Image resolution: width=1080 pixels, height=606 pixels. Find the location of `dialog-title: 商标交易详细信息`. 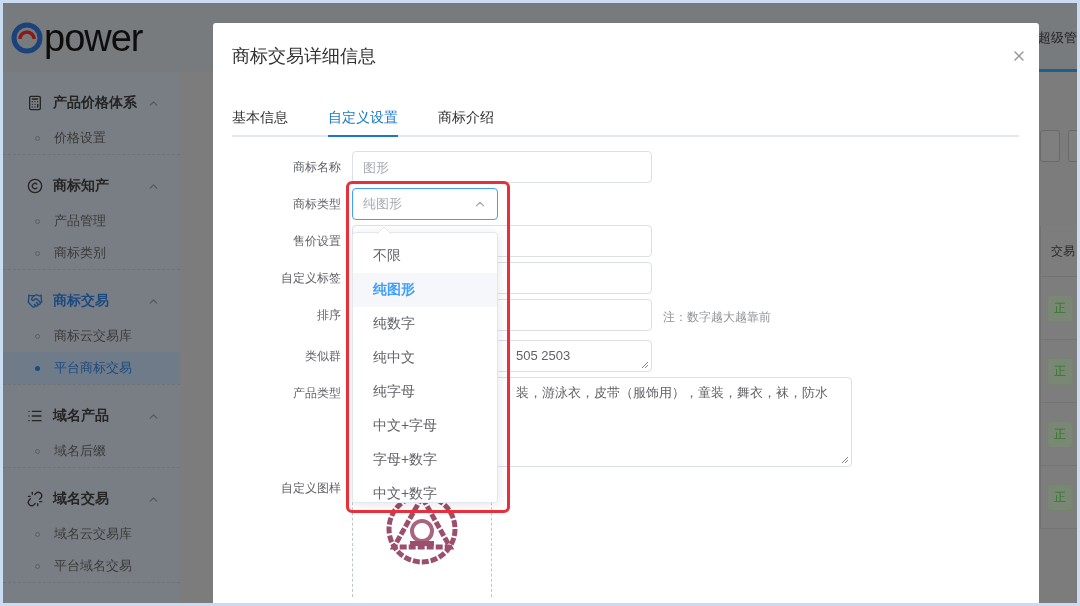

dialog-title: 商标交易详细信息 is located at coordinates (304, 56).